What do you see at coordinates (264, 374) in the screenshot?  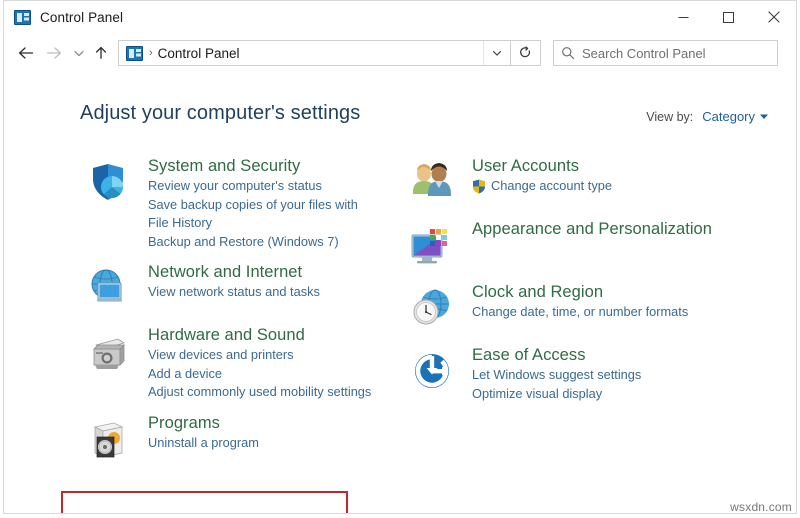 I see `category-link: Add a device` at bounding box center [264, 374].